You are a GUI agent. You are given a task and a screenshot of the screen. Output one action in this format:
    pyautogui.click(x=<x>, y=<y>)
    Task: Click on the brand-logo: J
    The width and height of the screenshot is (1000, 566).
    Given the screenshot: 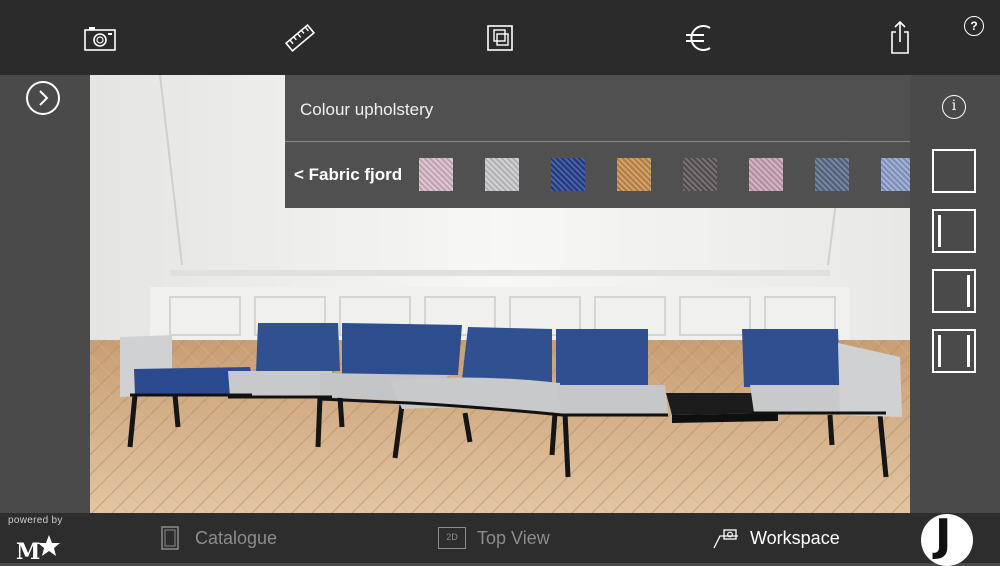 What is the action you would take?
    pyautogui.click(x=947, y=540)
    